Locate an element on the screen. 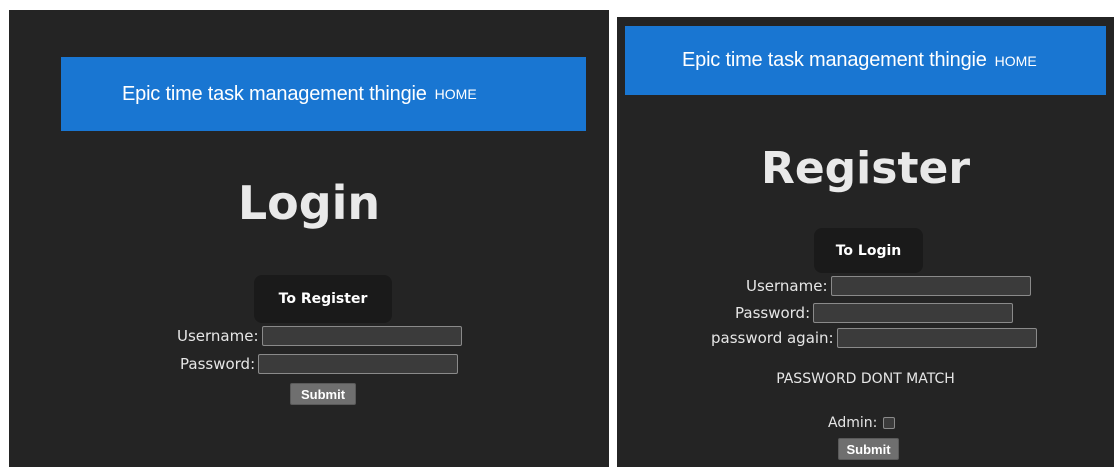 This screenshot has height=467, width=1114. password-again-label: password again: is located at coordinates (772, 338).